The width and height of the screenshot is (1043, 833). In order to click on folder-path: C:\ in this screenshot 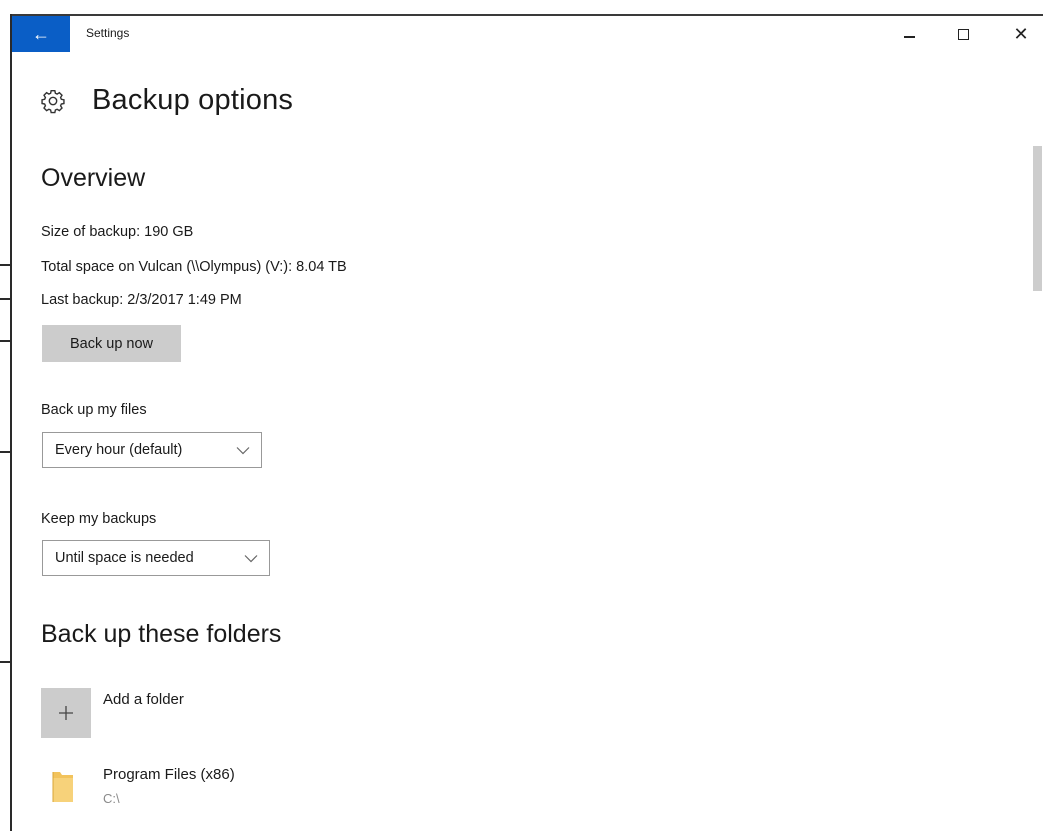, I will do `click(111, 798)`.